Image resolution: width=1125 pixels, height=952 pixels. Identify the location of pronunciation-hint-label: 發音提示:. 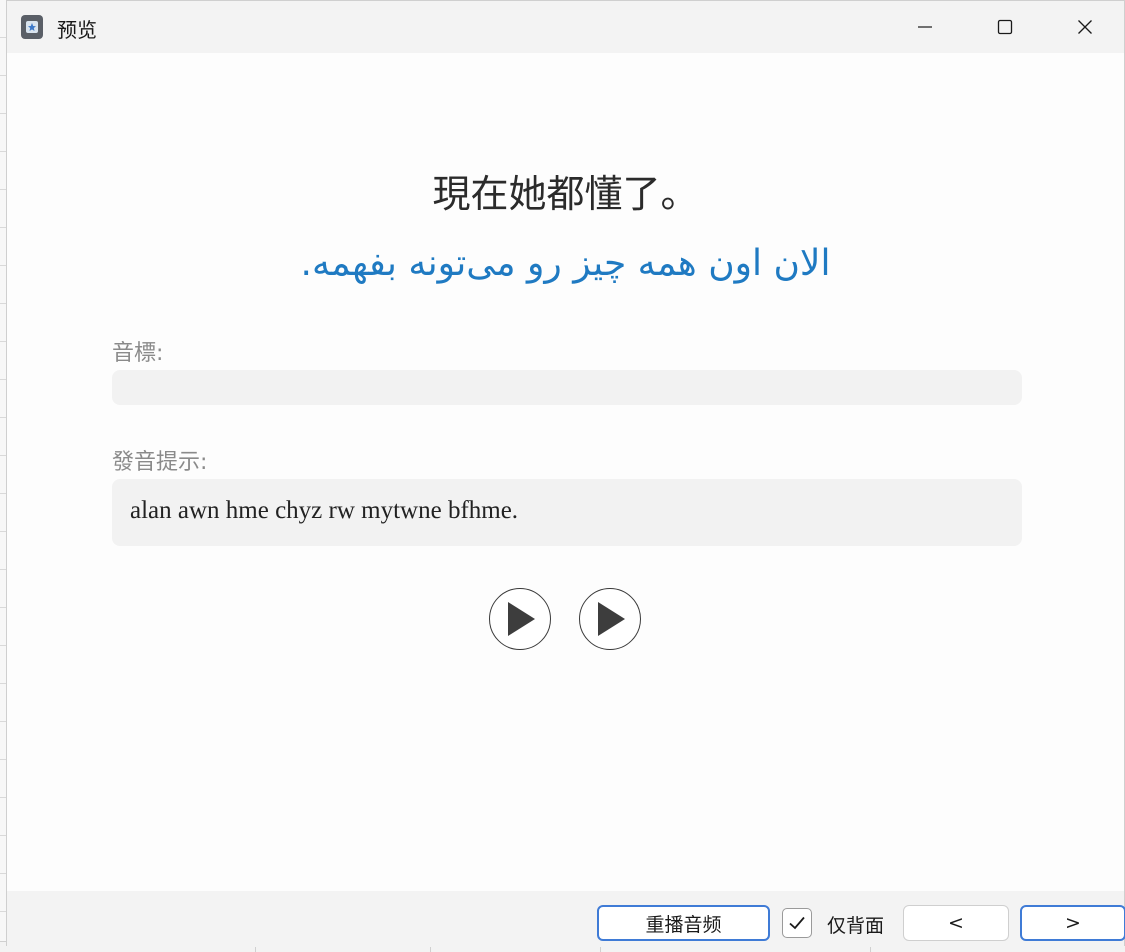
(160, 462).